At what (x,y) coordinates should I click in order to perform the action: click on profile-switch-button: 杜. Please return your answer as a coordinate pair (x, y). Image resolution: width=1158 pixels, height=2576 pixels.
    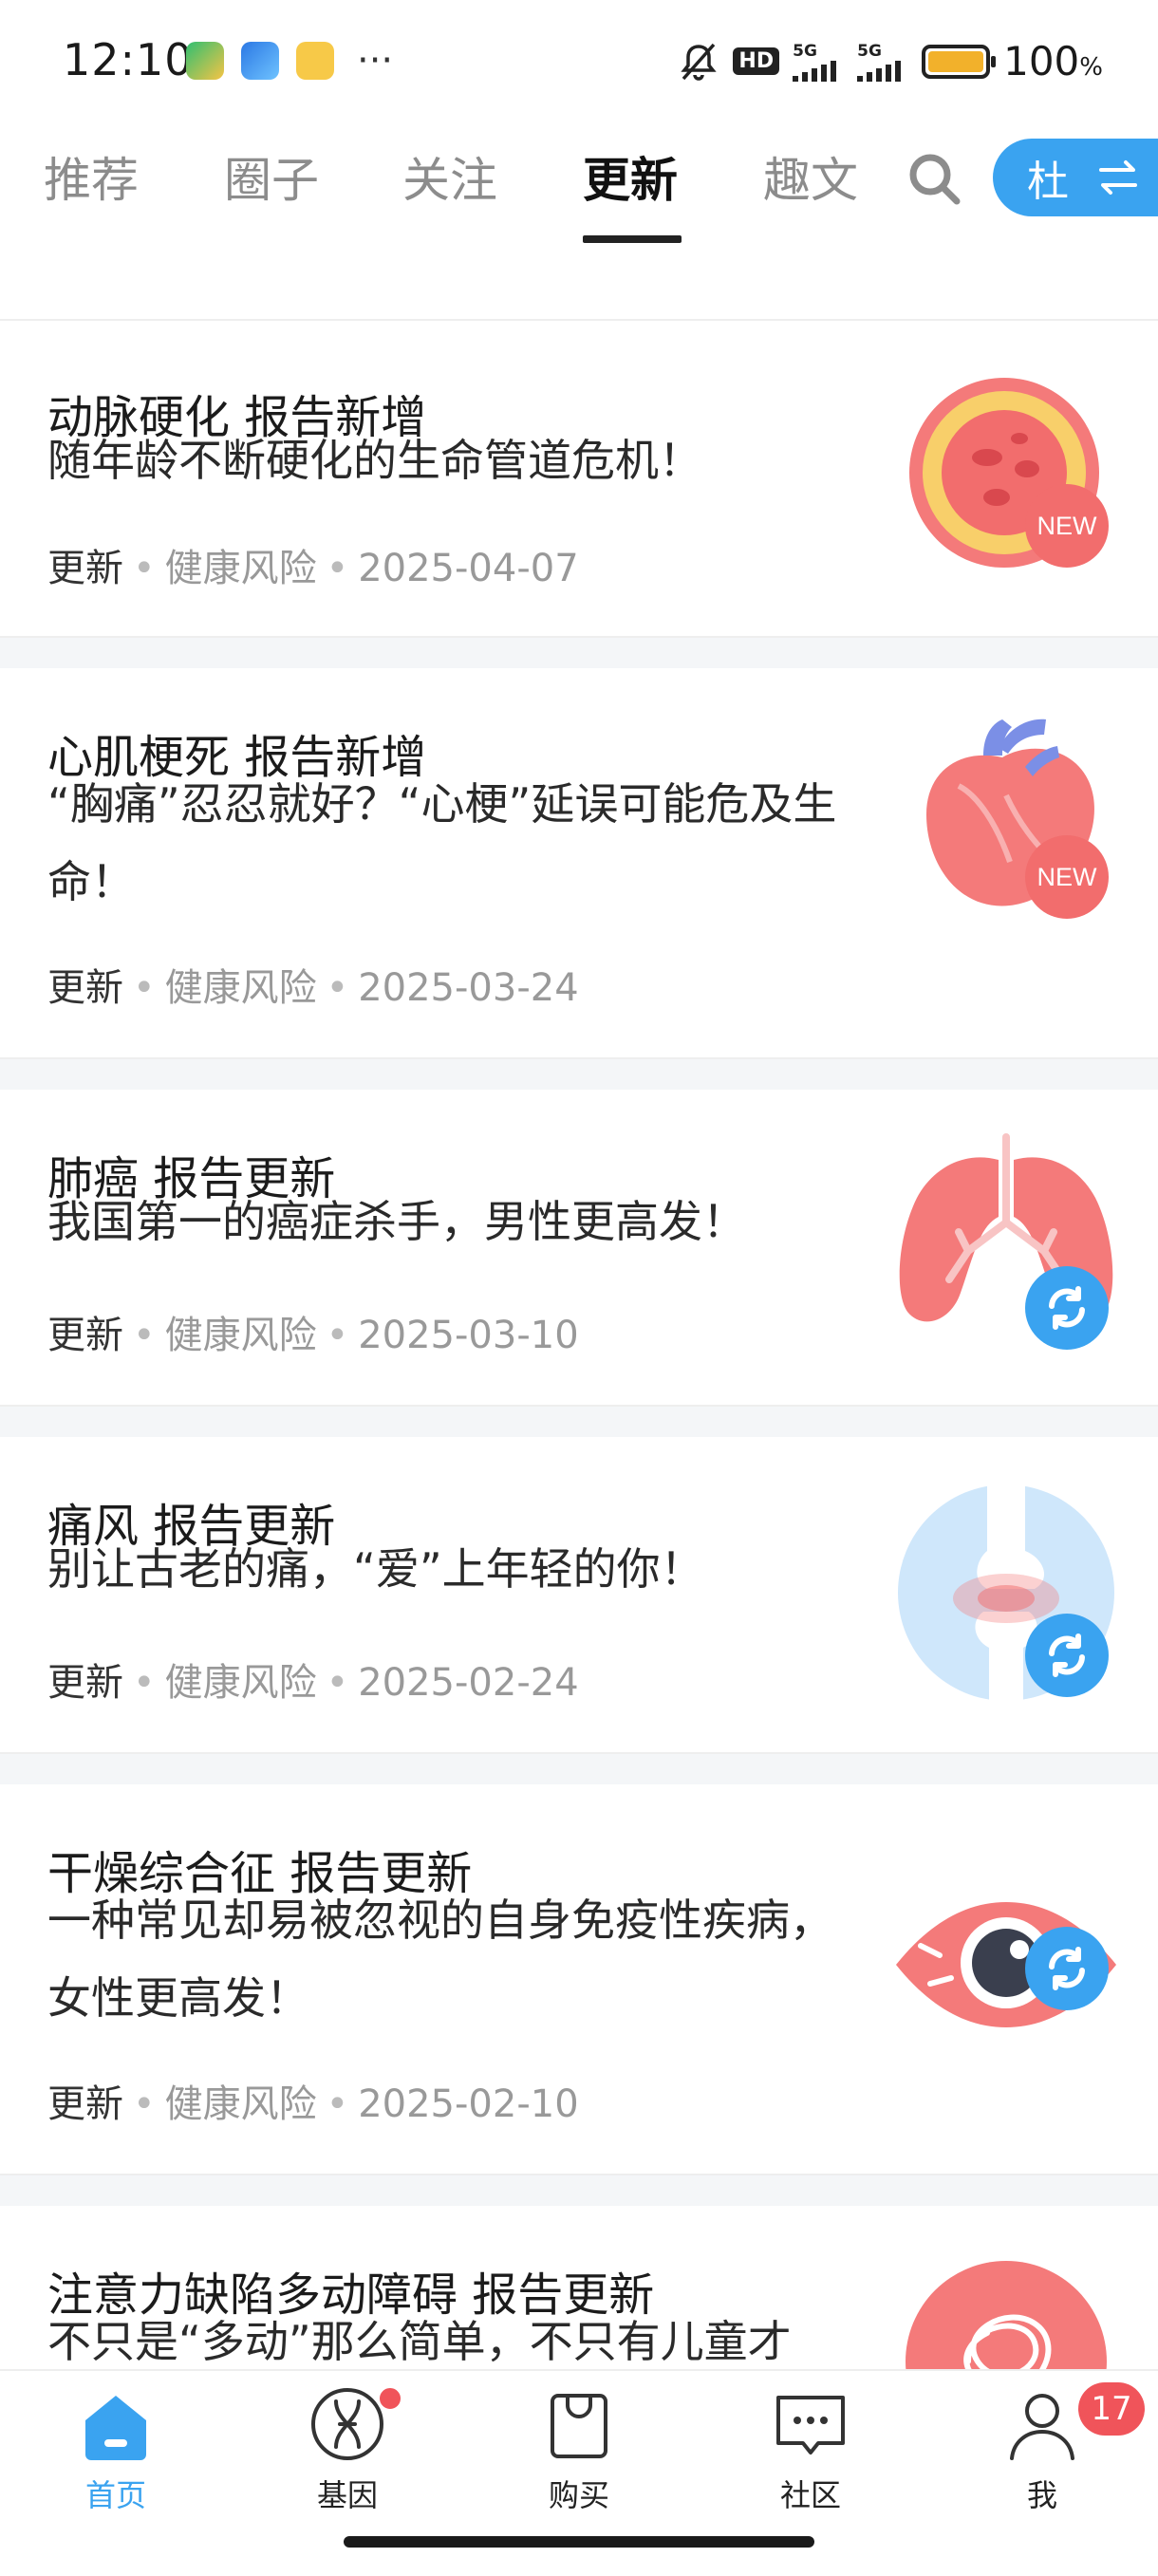
    Looking at the image, I should click on (1075, 178).